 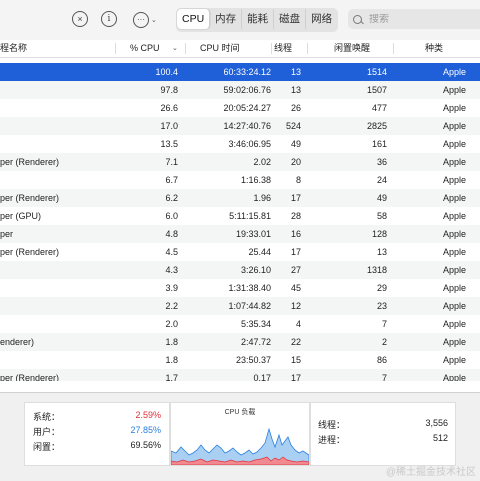 I want to click on table-row: 1.8 23:50.37 15 86 Apple, so click(x=240, y=360).